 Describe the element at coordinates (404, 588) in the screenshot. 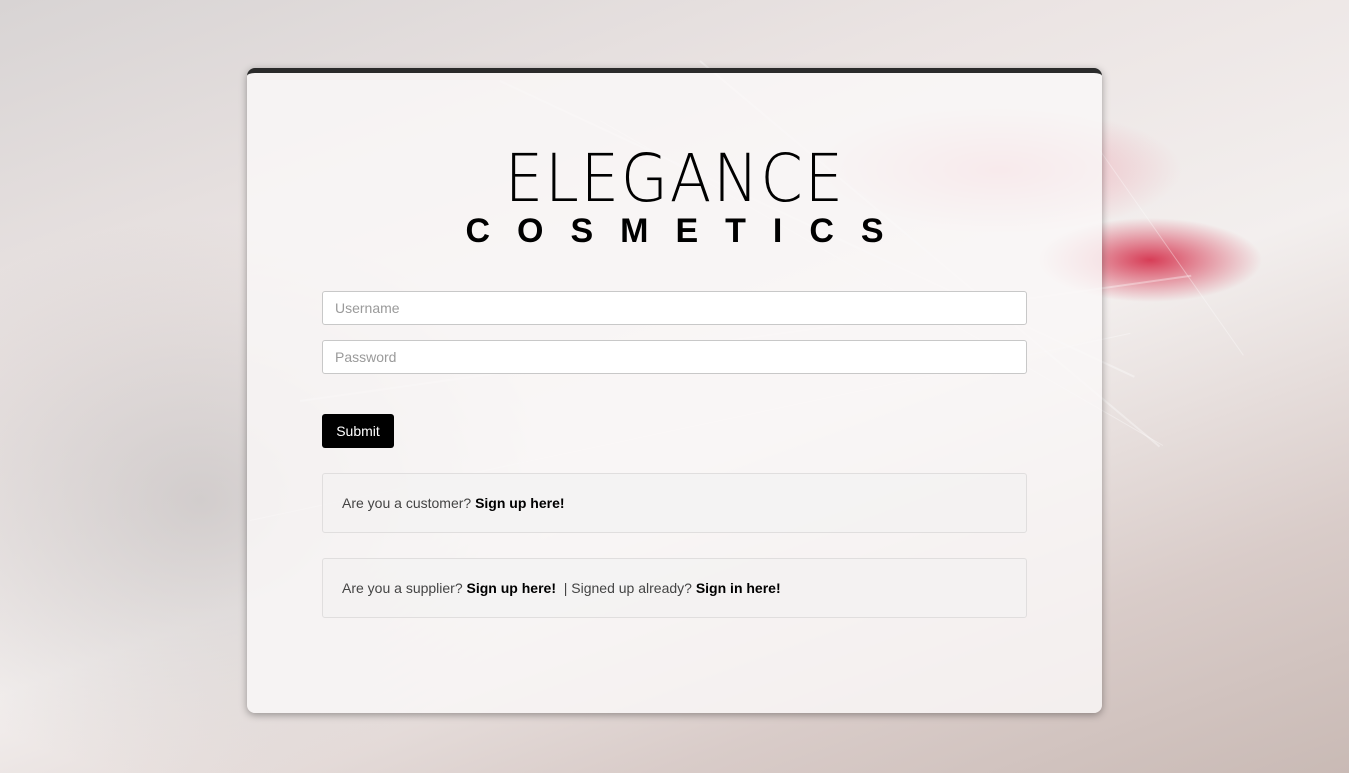

I see `supplier-prompt: Are you a supplier?` at that location.